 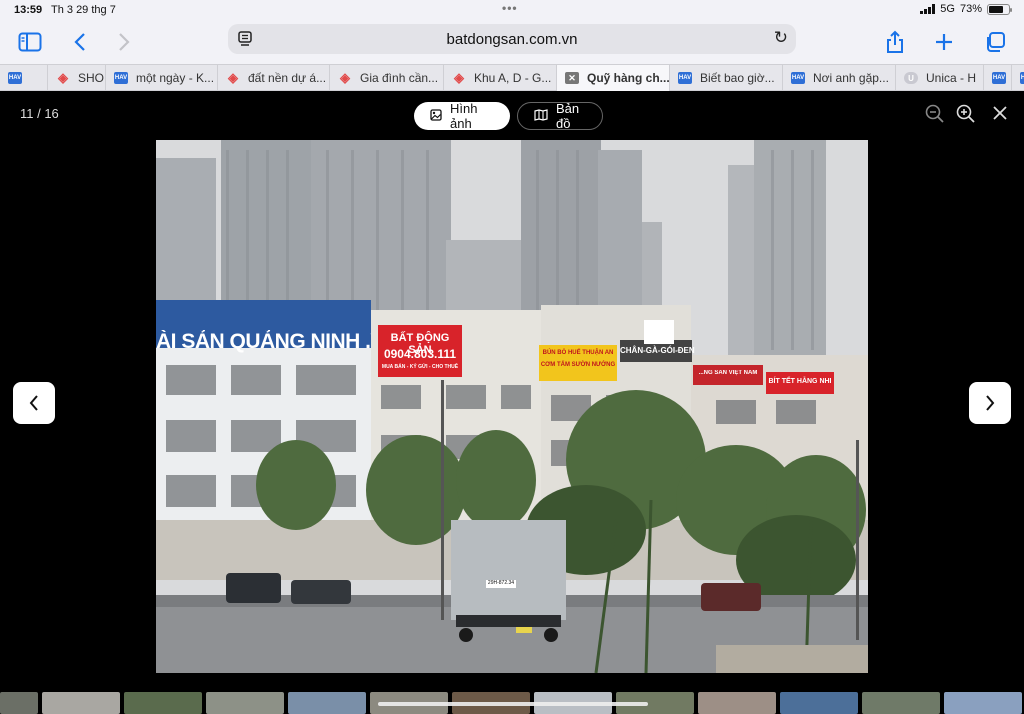 What do you see at coordinates (124, 42) in the screenshot?
I see `forward-icon` at bounding box center [124, 42].